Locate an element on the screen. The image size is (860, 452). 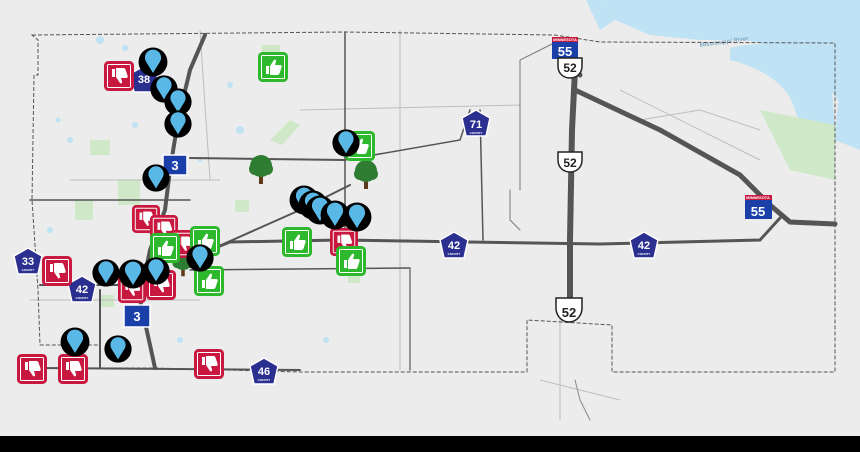
county-33-shield: 33 COUNTY is located at coordinates (28, 261).